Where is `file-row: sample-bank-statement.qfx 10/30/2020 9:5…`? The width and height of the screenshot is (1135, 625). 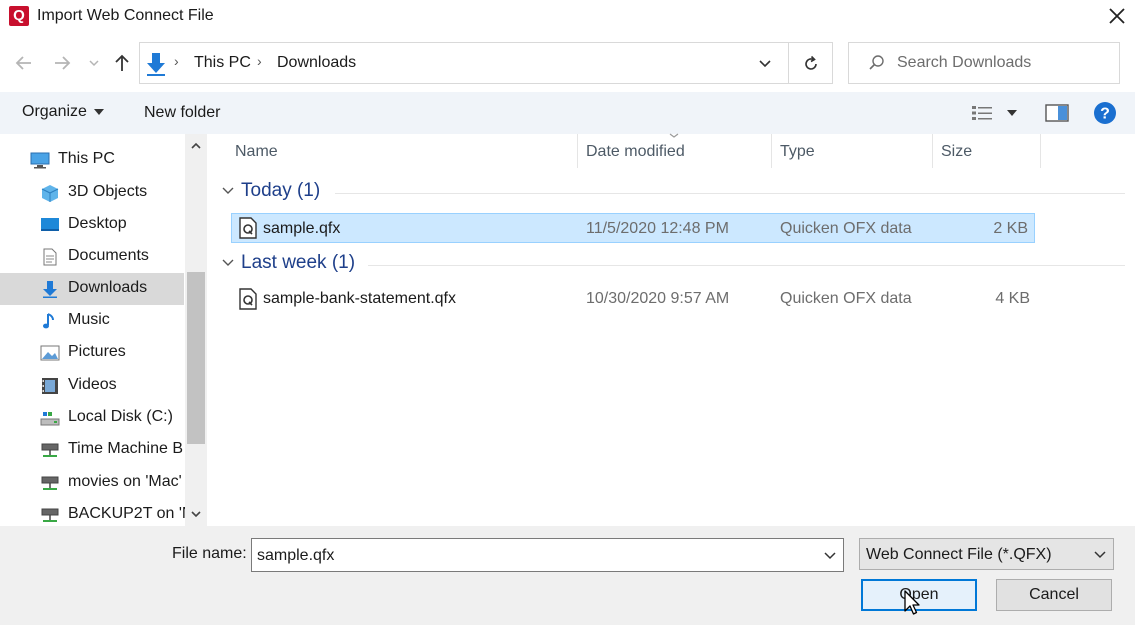
file-row: sample-bank-statement.qfx 10/30/2020 9:5… is located at coordinates (633, 299).